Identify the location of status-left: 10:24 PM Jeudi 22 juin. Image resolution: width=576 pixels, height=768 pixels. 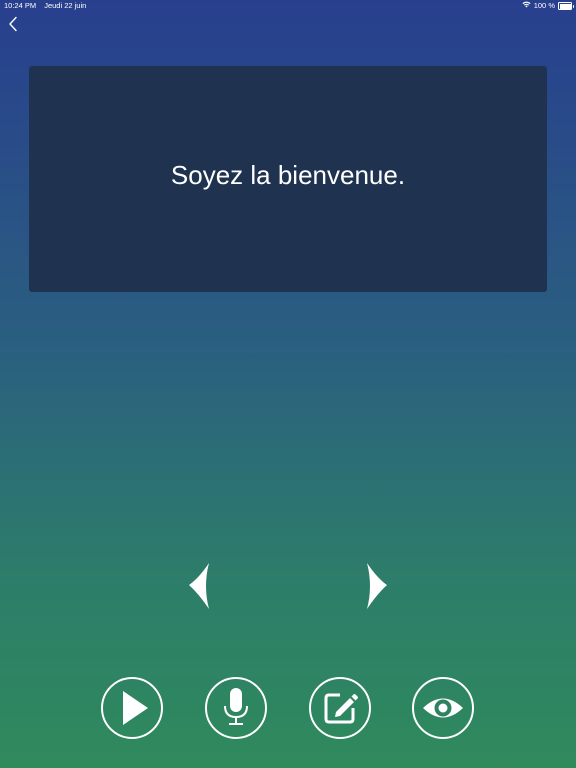
(48, 6).